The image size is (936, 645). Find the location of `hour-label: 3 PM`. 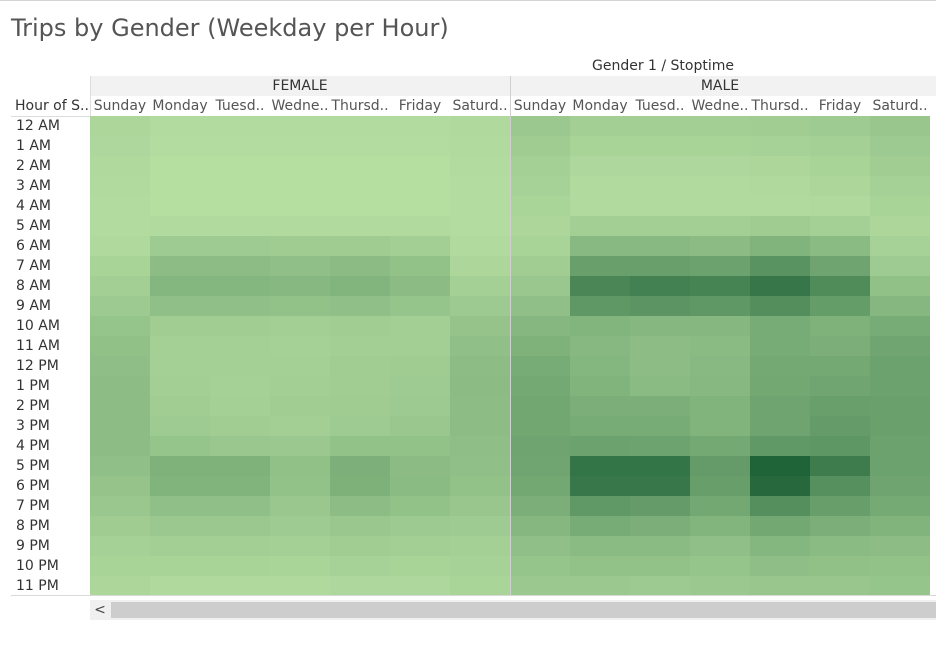

hour-label: 3 PM is located at coordinates (33, 426).